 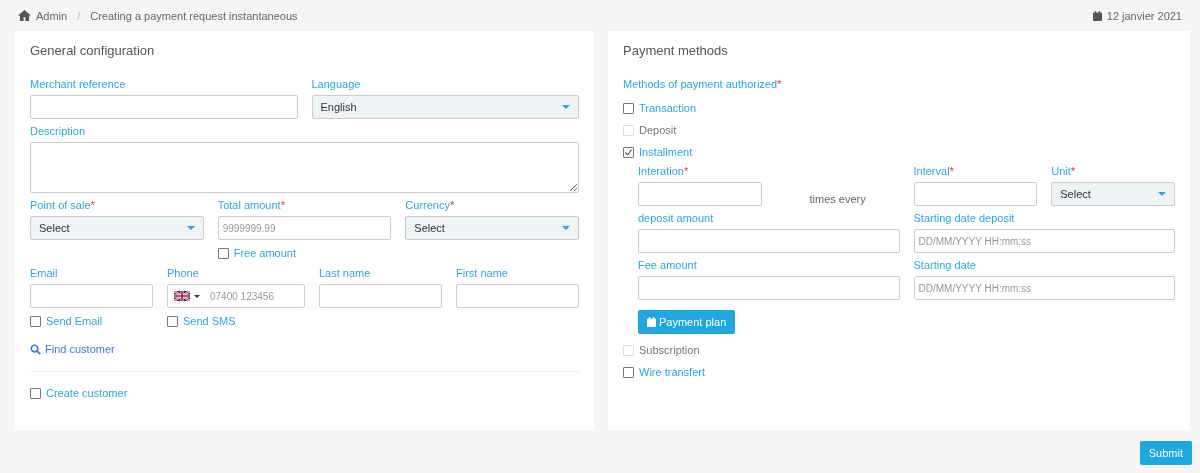 What do you see at coordinates (209, 321) in the screenshot?
I see `checkbox-label: Send SMS` at bounding box center [209, 321].